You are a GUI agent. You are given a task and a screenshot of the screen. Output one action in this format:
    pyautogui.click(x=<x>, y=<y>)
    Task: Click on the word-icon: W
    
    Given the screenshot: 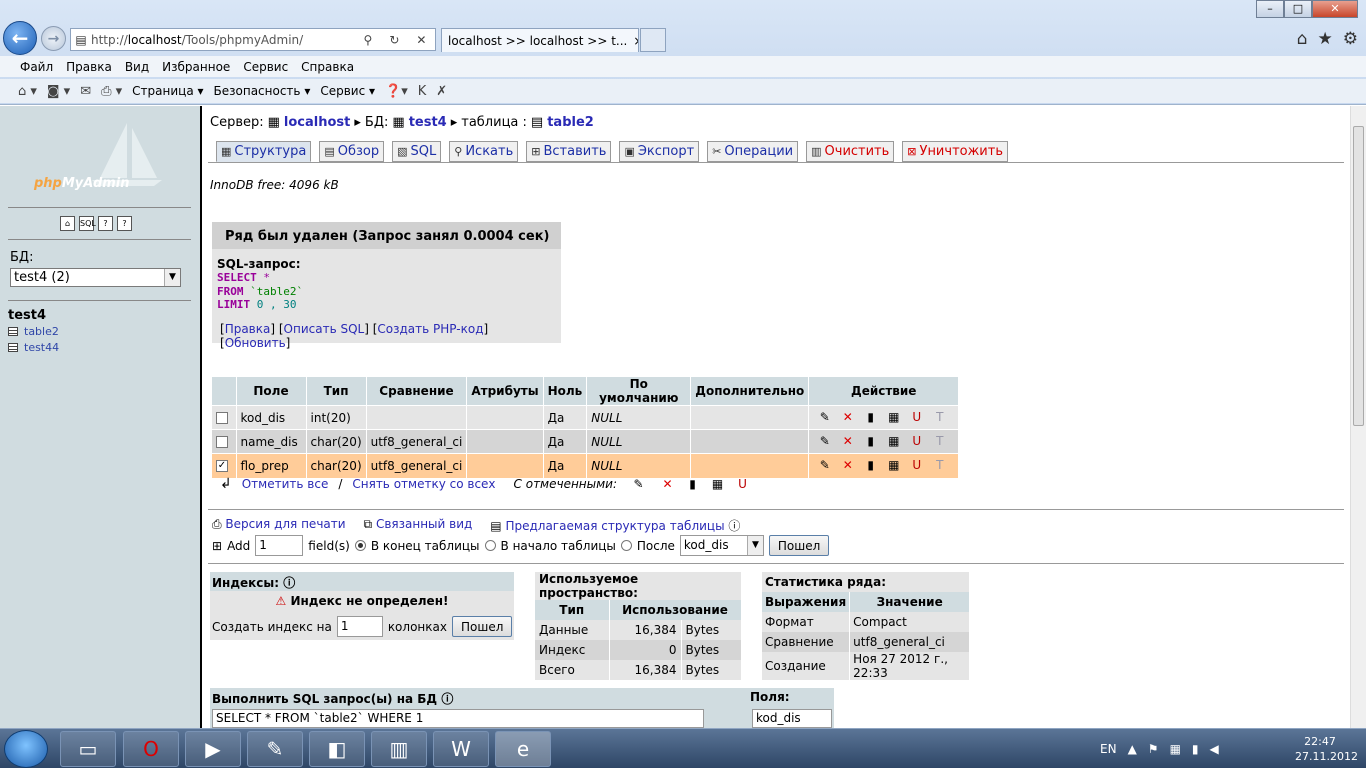 What is the action you would take?
    pyautogui.click(x=461, y=749)
    